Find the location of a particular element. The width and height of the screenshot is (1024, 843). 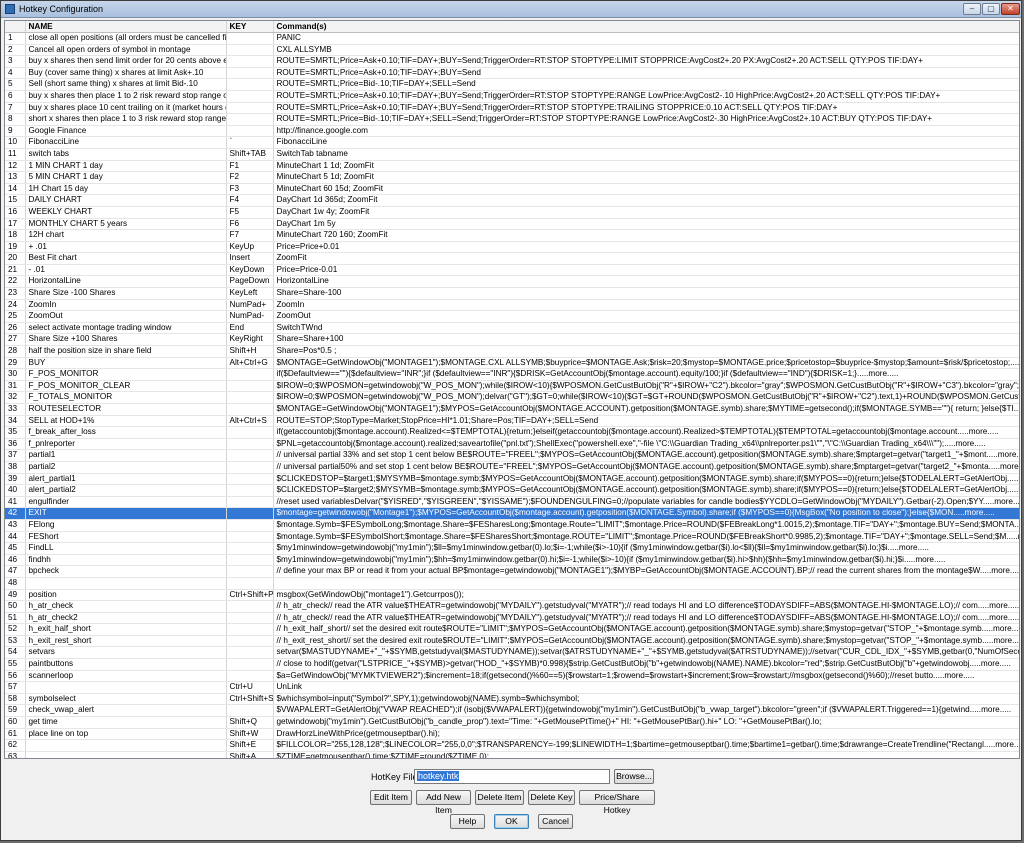

hotkey-command-cell: FibonacciLine is located at coordinates (646, 142).